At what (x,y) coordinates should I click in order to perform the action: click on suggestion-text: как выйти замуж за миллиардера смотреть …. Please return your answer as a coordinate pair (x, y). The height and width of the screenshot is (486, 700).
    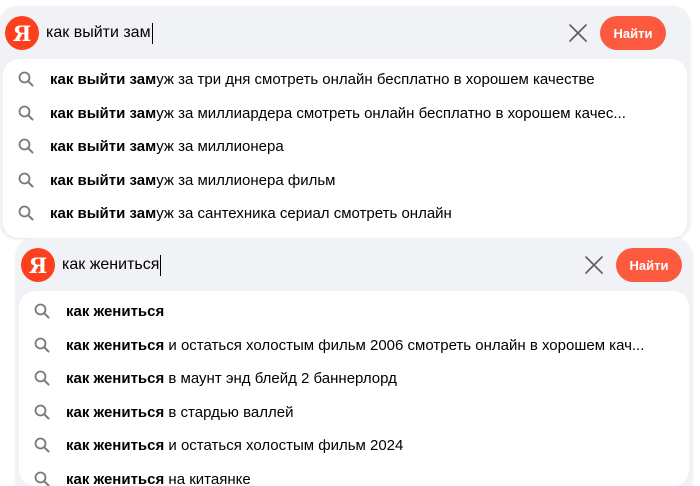
    Looking at the image, I should click on (338, 113).